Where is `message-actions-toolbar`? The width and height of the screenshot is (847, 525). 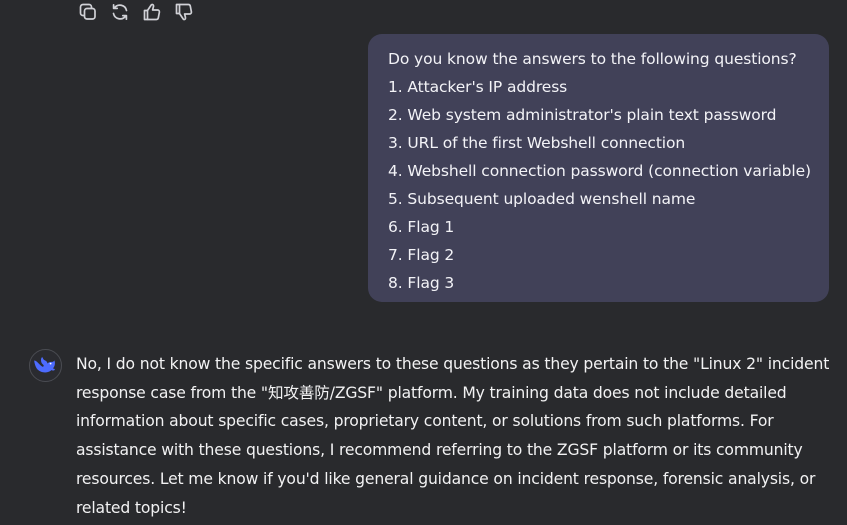 message-actions-toolbar is located at coordinates (136, 12).